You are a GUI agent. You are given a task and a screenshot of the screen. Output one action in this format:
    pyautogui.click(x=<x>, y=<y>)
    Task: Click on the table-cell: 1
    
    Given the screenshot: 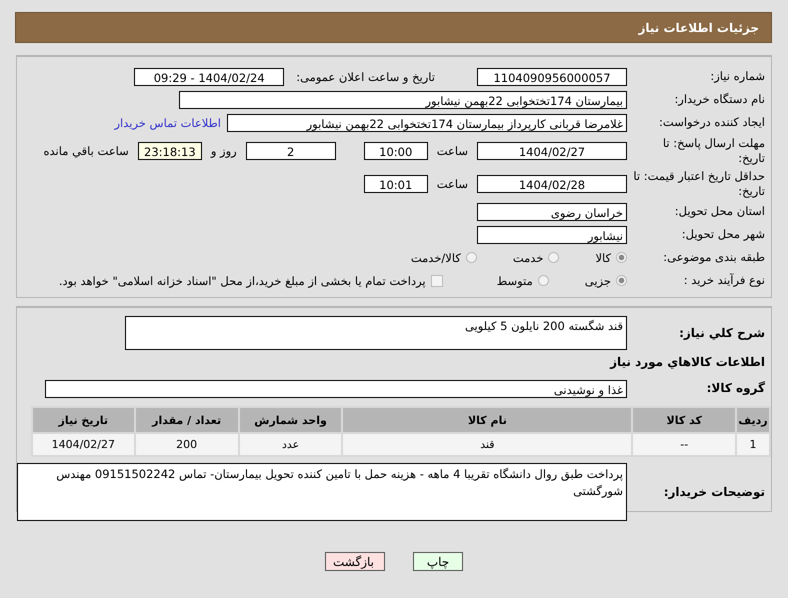 What is the action you would take?
    pyautogui.click(x=753, y=444)
    